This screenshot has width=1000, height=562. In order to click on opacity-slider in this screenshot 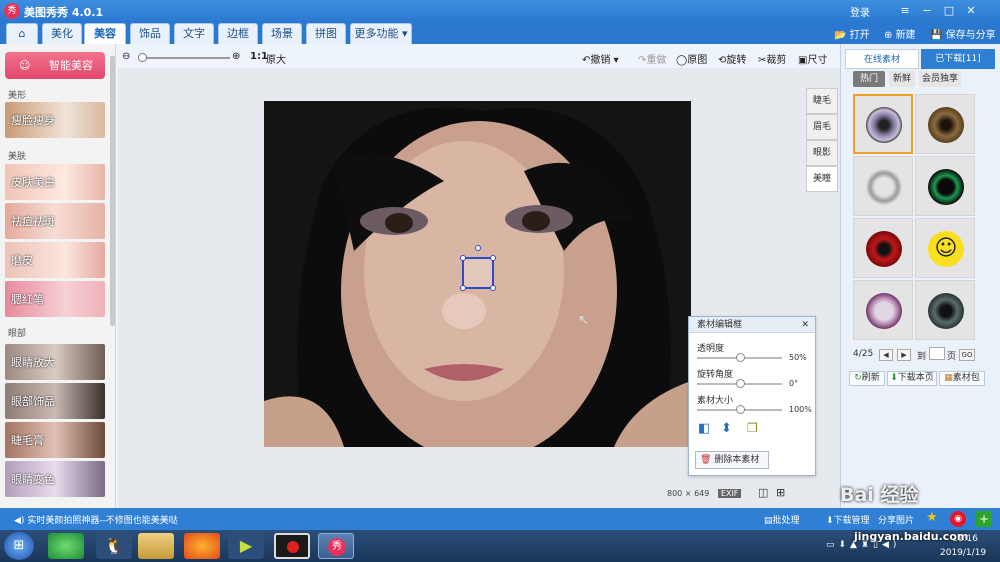, I will do `click(739, 357)`.